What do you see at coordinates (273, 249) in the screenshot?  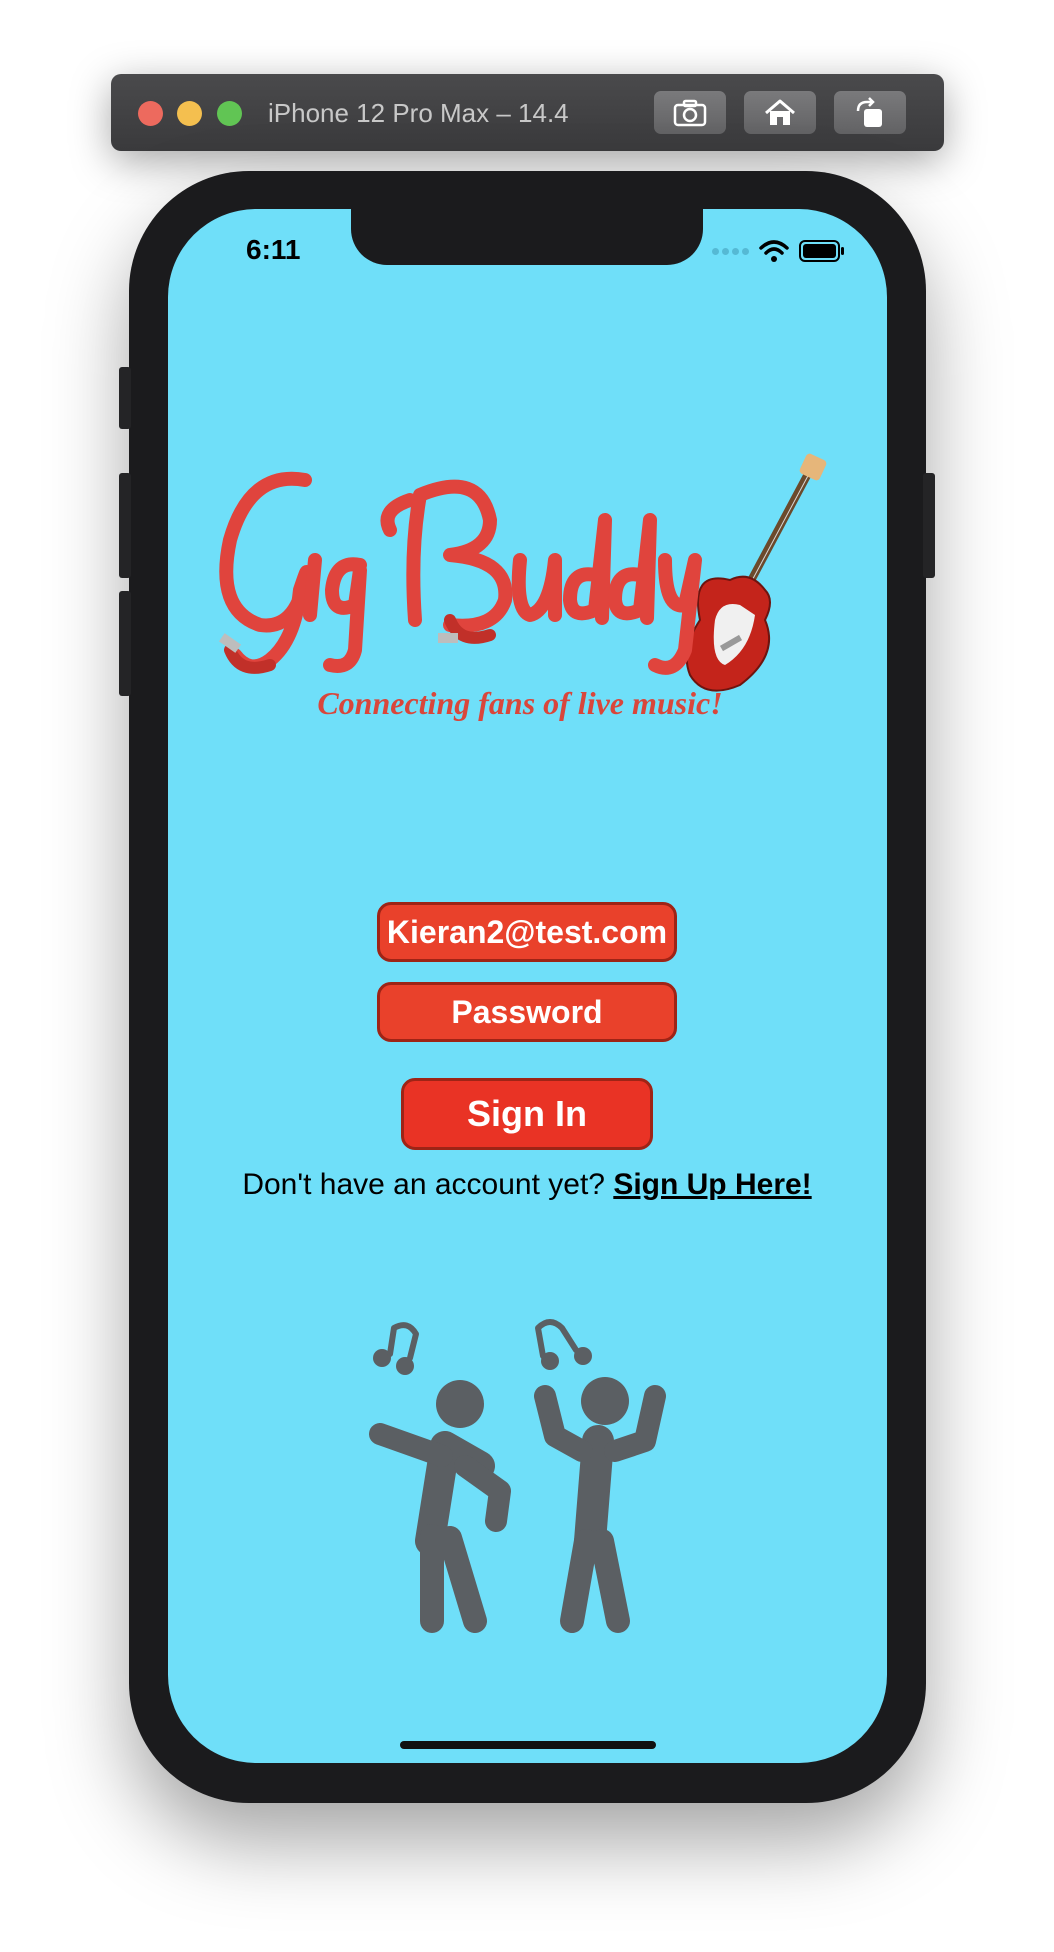 I see `status-time: 6:11` at bounding box center [273, 249].